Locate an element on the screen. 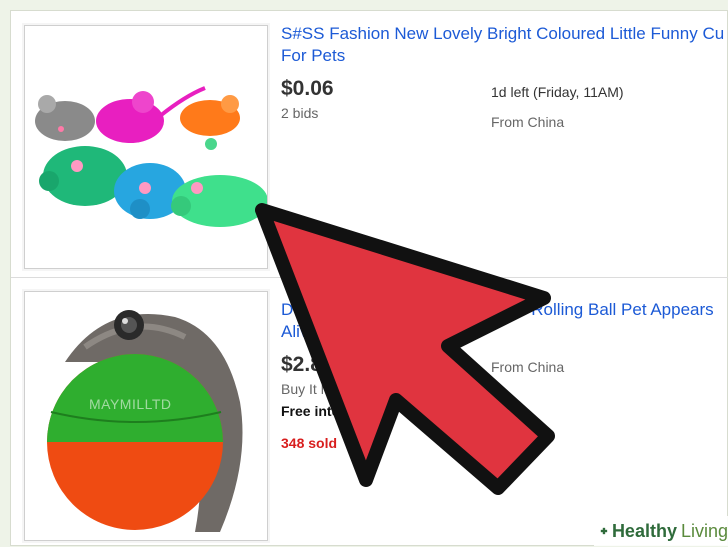 Image resolution: width=728 pixels, height=547 pixels. brand-logo: Healthy Living is located at coordinates (661, 531).